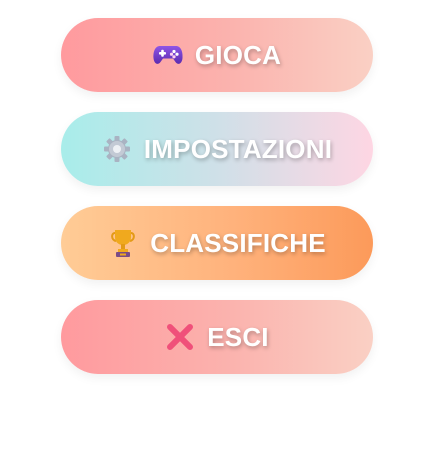 This screenshot has height=459, width=445. I want to click on trophy-icon, so click(123, 243).